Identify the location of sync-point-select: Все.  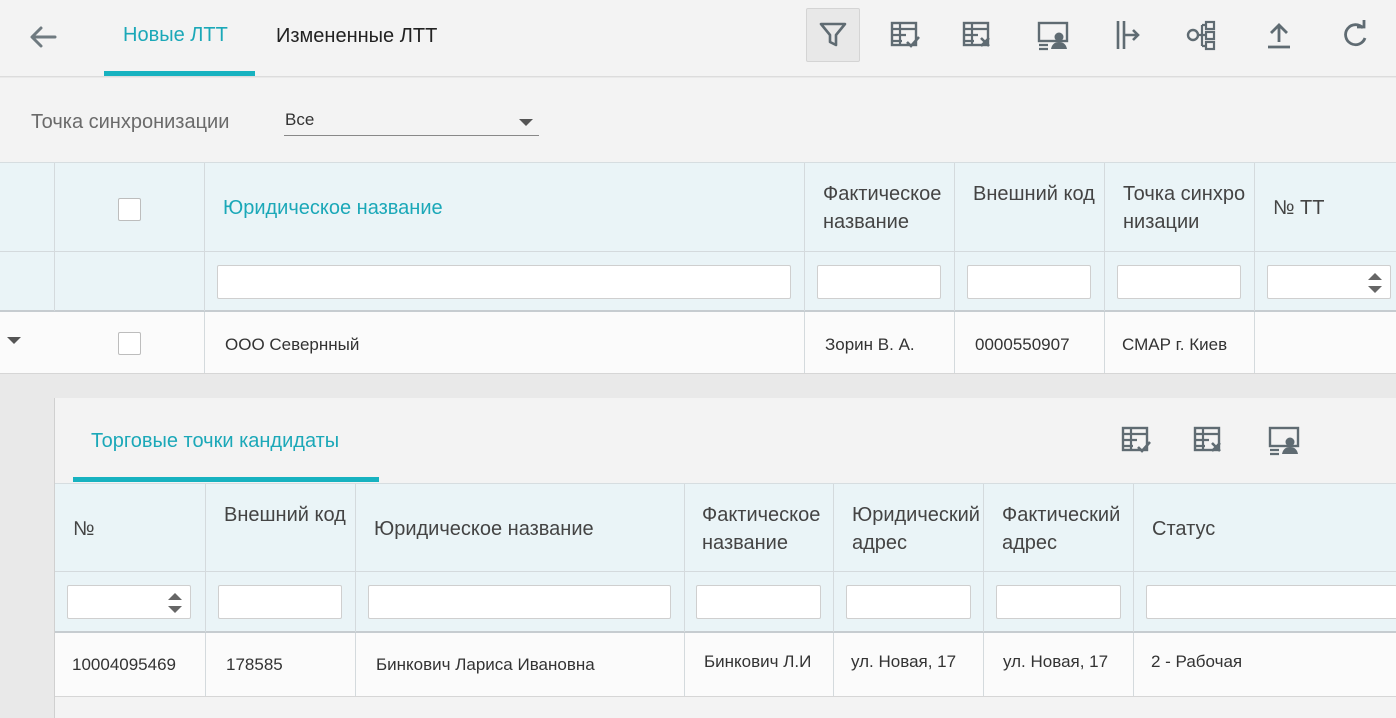
(411, 121).